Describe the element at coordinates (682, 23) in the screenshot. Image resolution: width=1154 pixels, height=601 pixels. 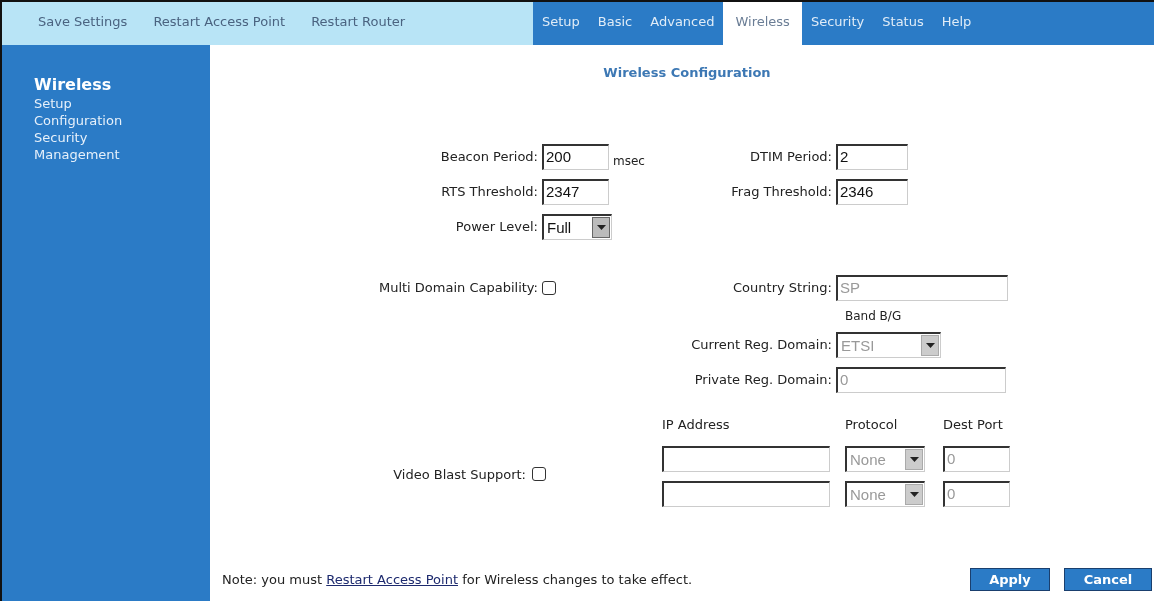
I see `nav-tab: Advanced` at that location.